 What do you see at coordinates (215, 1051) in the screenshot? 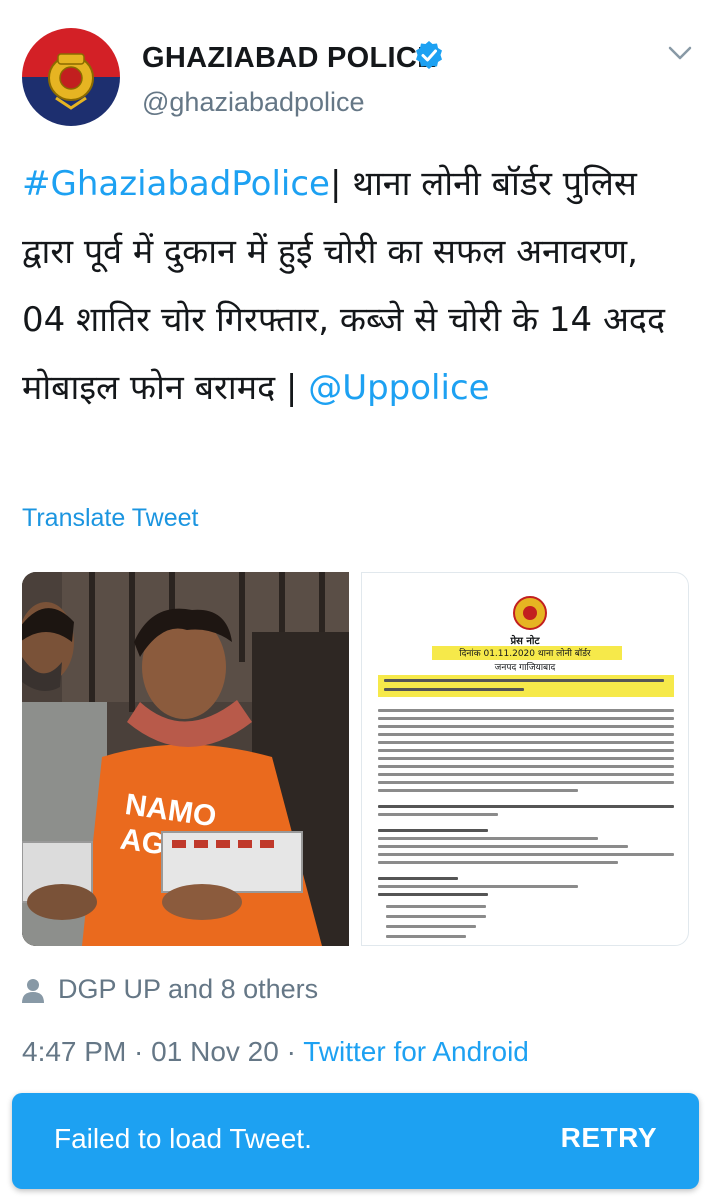
I see `tweet-date: 01 Nov 20` at bounding box center [215, 1051].